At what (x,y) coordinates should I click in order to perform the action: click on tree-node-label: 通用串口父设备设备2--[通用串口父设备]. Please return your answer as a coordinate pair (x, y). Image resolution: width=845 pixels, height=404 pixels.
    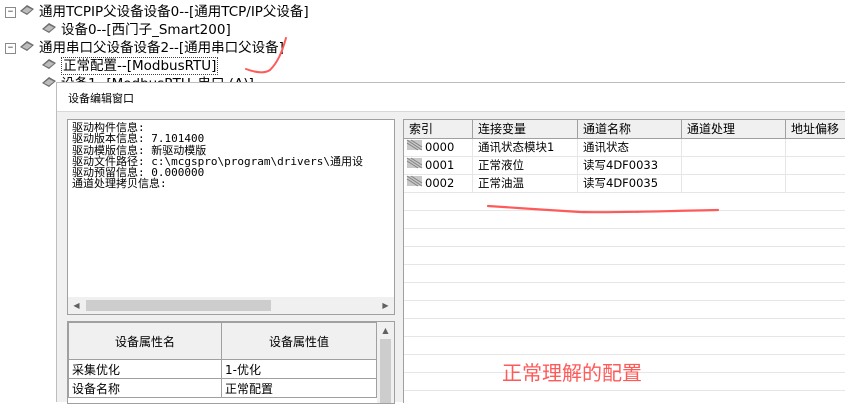
    Looking at the image, I should click on (161, 48).